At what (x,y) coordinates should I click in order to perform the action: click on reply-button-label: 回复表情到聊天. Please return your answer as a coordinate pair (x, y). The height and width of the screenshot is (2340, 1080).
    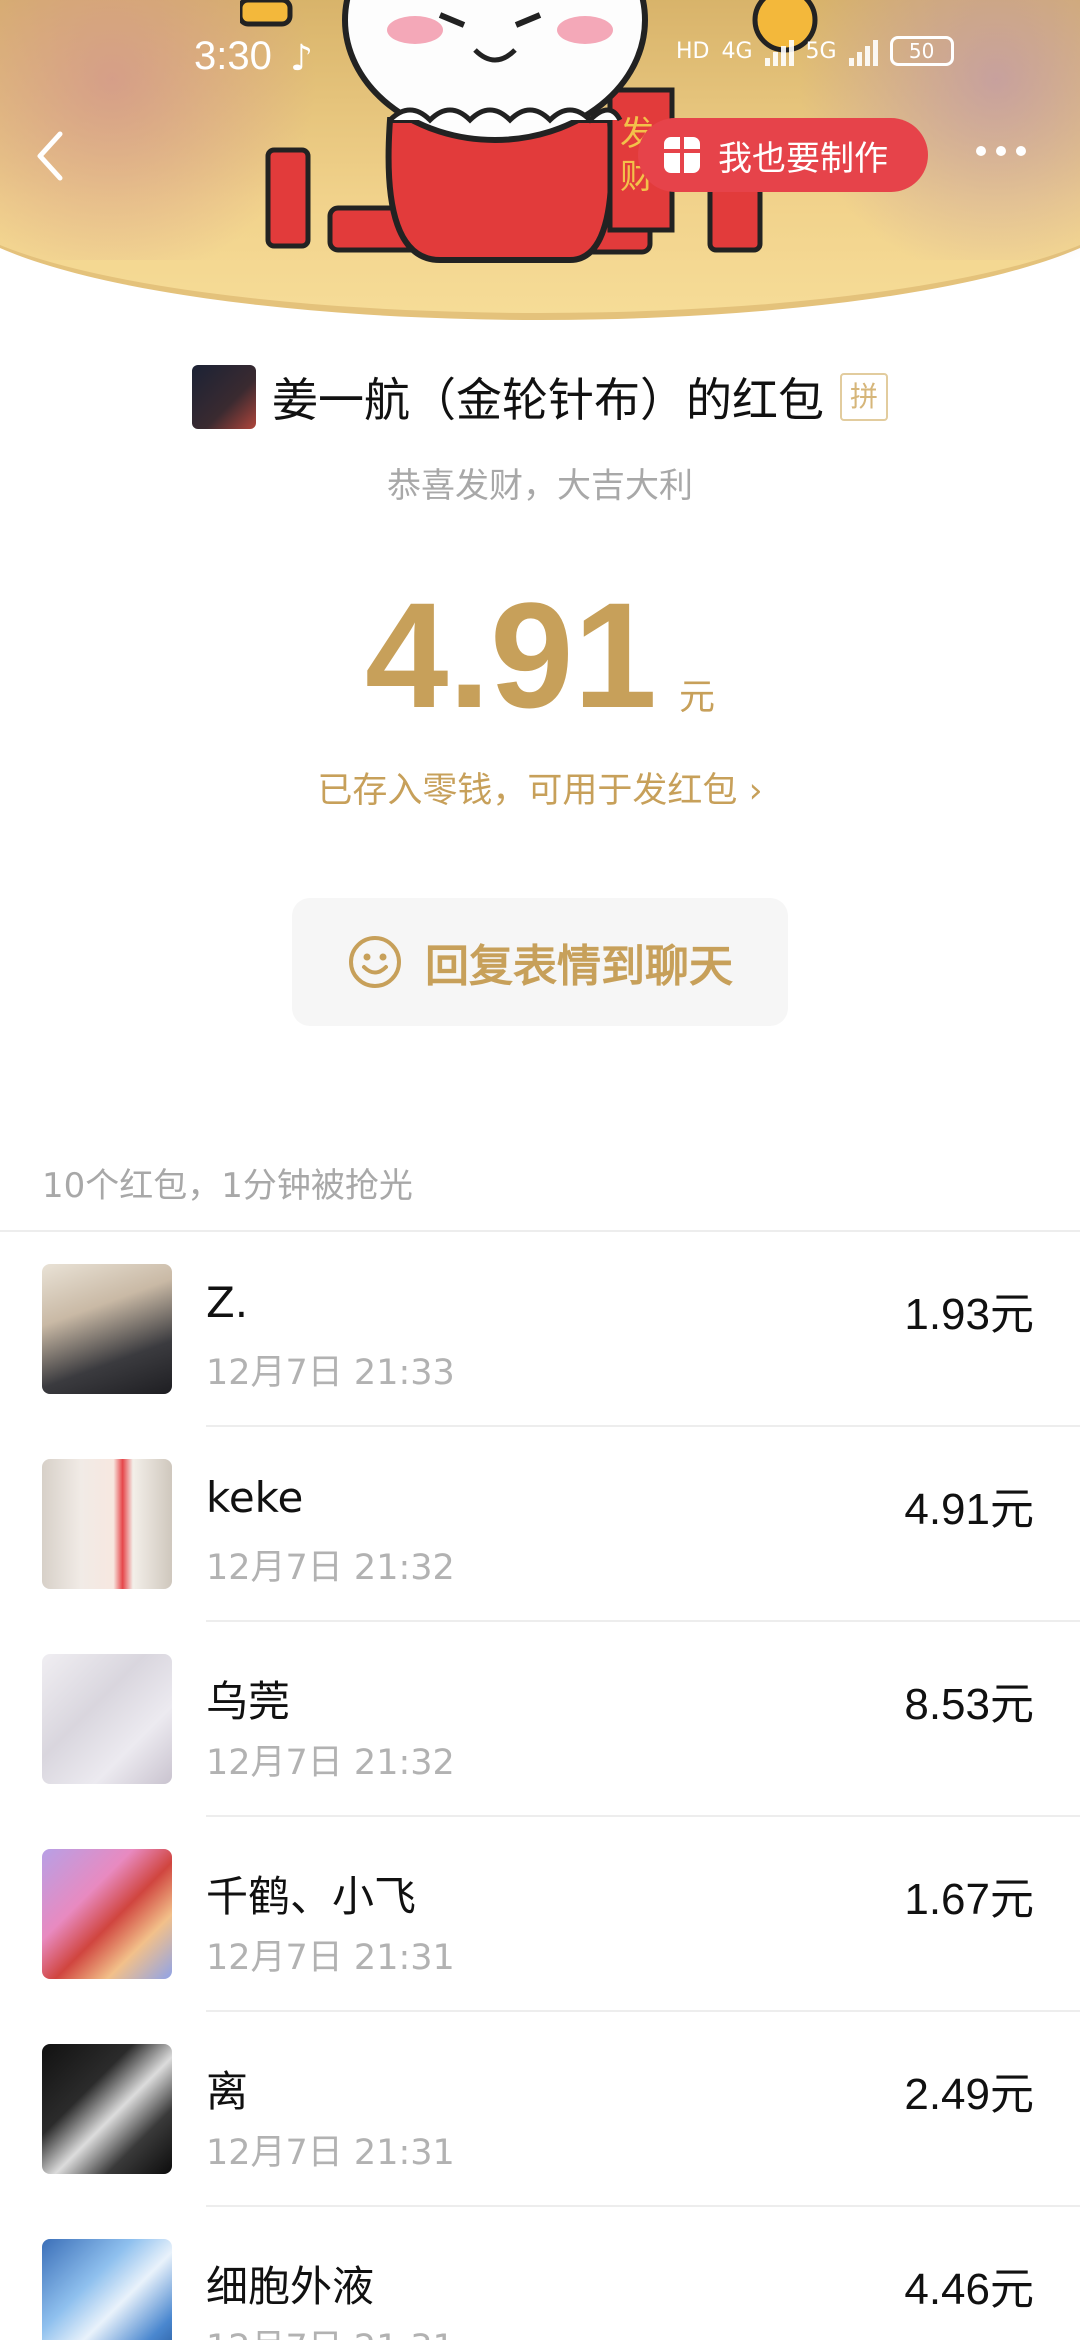
    Looking at the image, I should click on (579, 966).